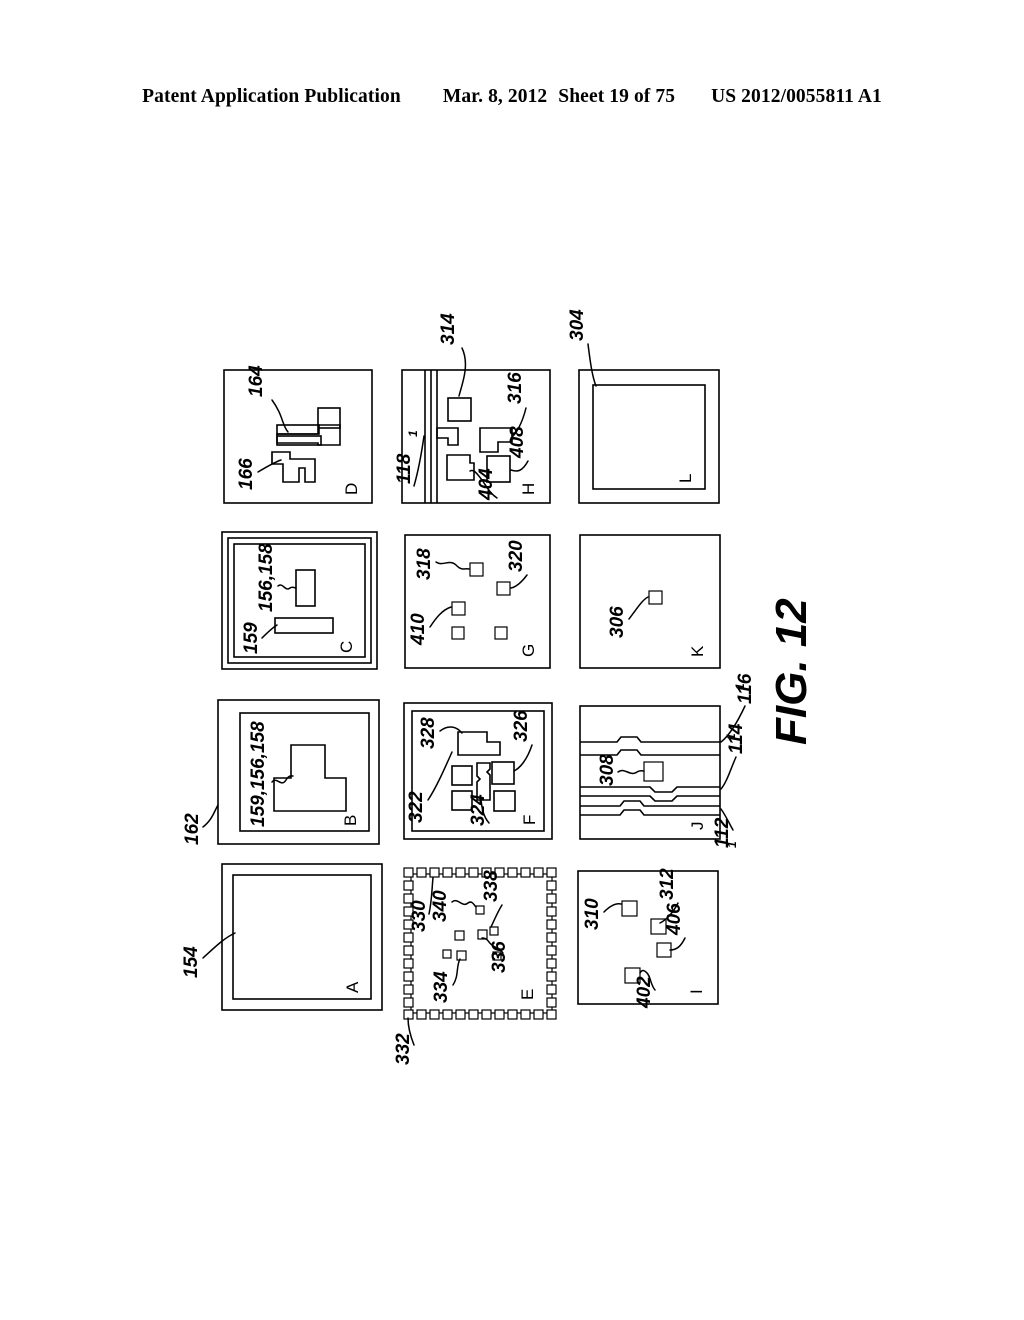 The image size is (1024, 1320). What do you see at coordinates (516, 556) in the screenshot?
I see `ref-320: 320` at bounding box center [516, 556].